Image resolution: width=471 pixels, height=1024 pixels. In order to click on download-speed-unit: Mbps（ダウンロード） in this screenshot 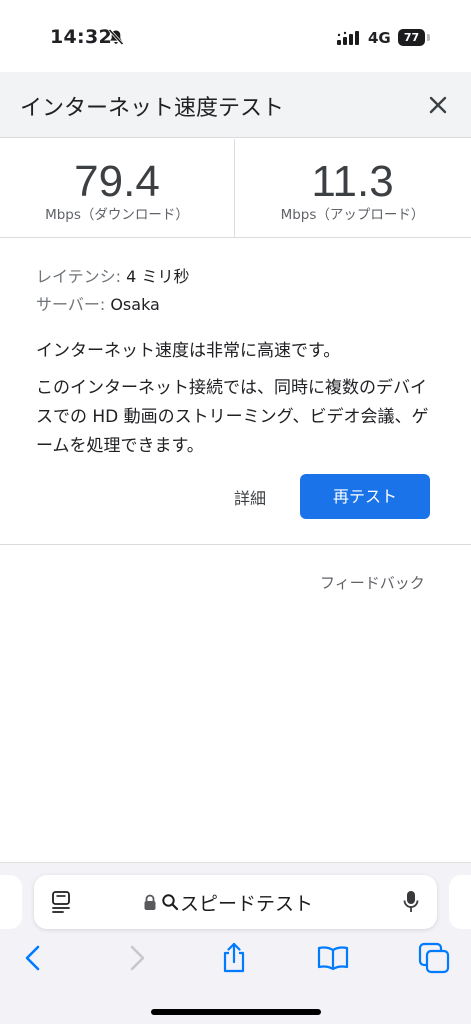, I will do `click(117, 215)`.